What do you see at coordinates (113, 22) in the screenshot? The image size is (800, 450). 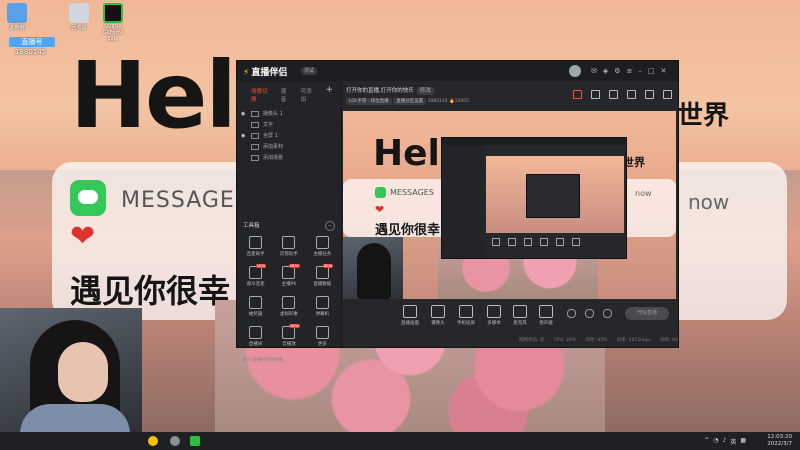 I see `desktop-icon-nvidia: NVIDIA GeForce Exp.` at bounding box center [113, 22].